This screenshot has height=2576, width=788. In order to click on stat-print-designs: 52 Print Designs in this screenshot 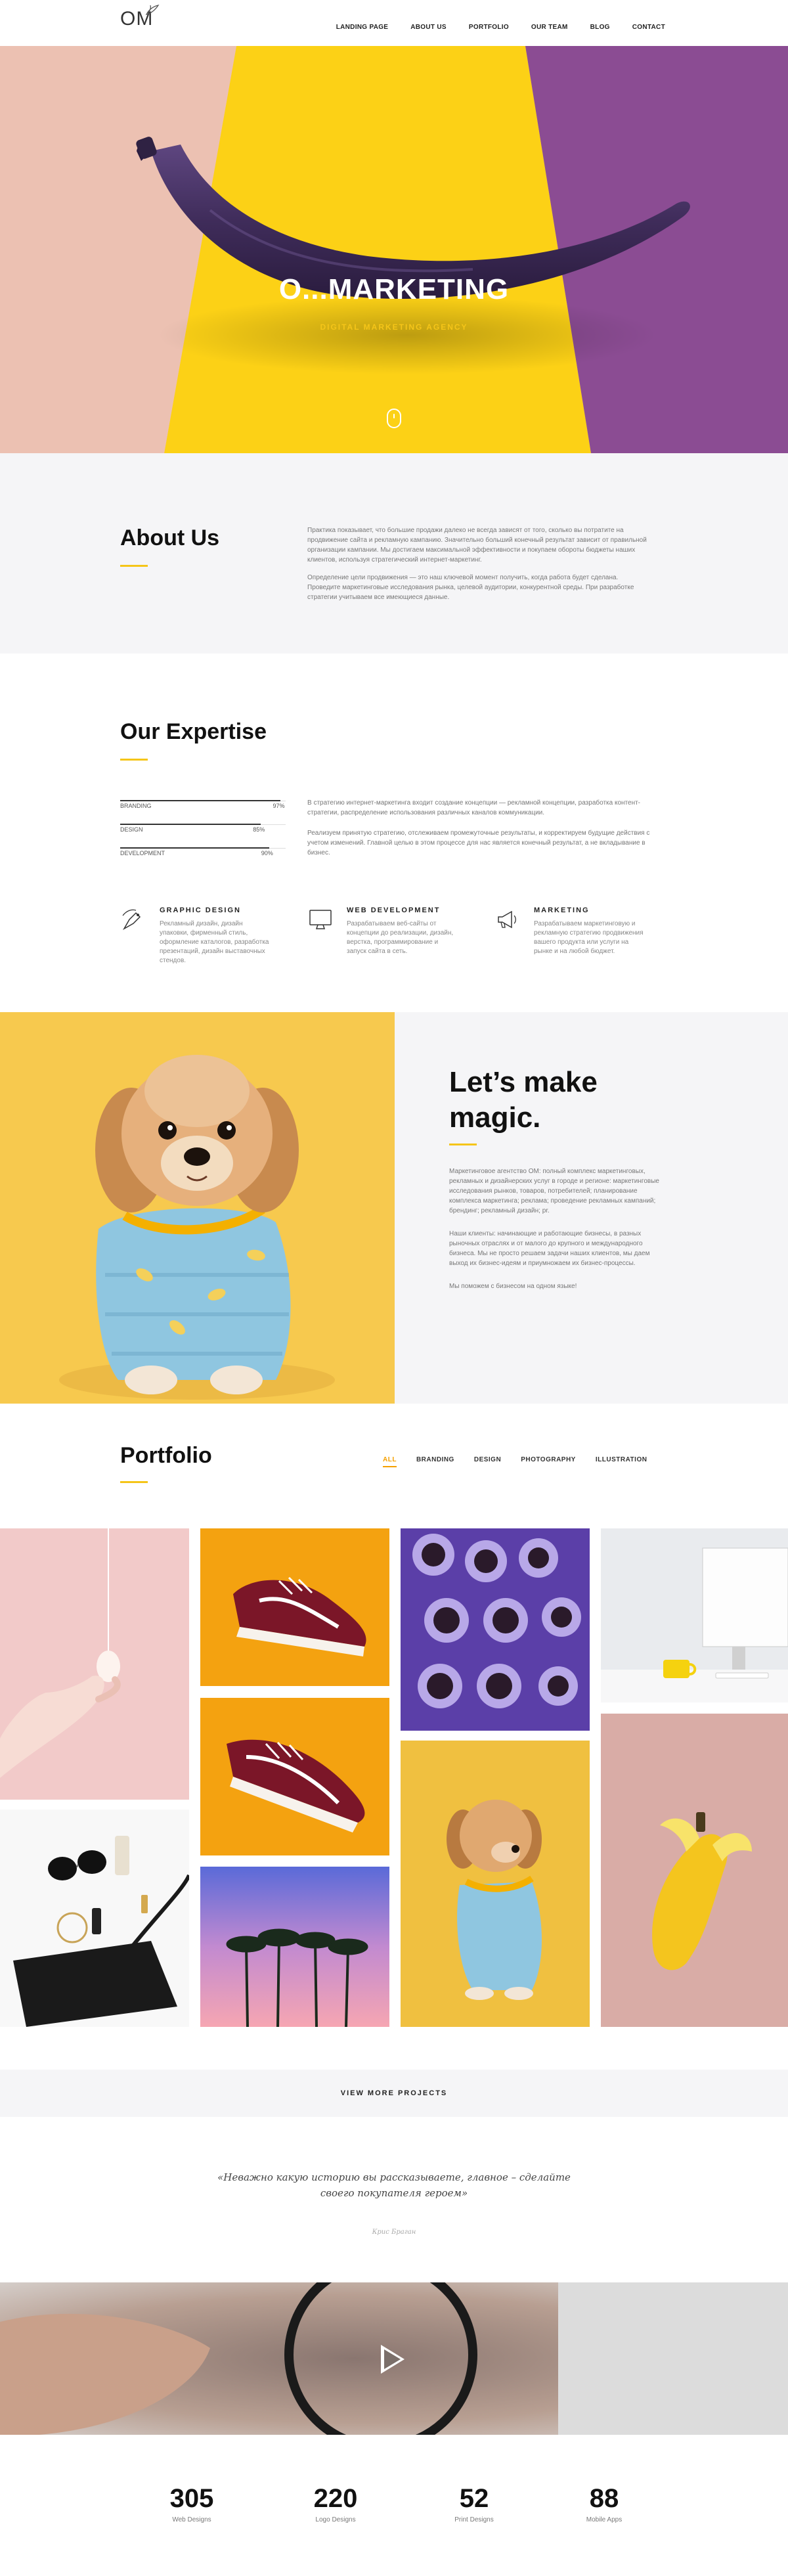, I will do `click(474, 2503)`.